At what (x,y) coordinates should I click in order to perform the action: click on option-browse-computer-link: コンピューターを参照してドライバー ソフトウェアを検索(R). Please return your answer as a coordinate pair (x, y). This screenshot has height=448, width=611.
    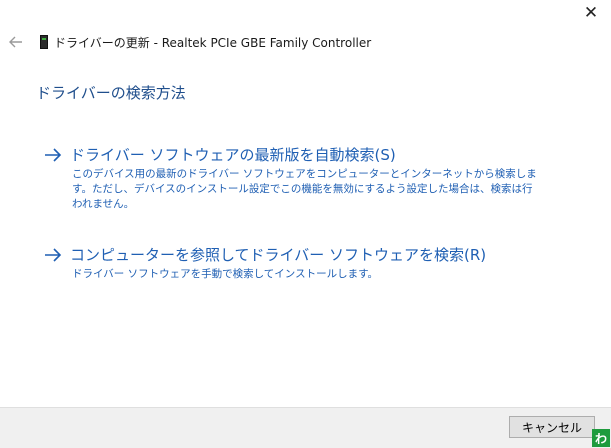
    Looking at the image, I should click on (304, 254).